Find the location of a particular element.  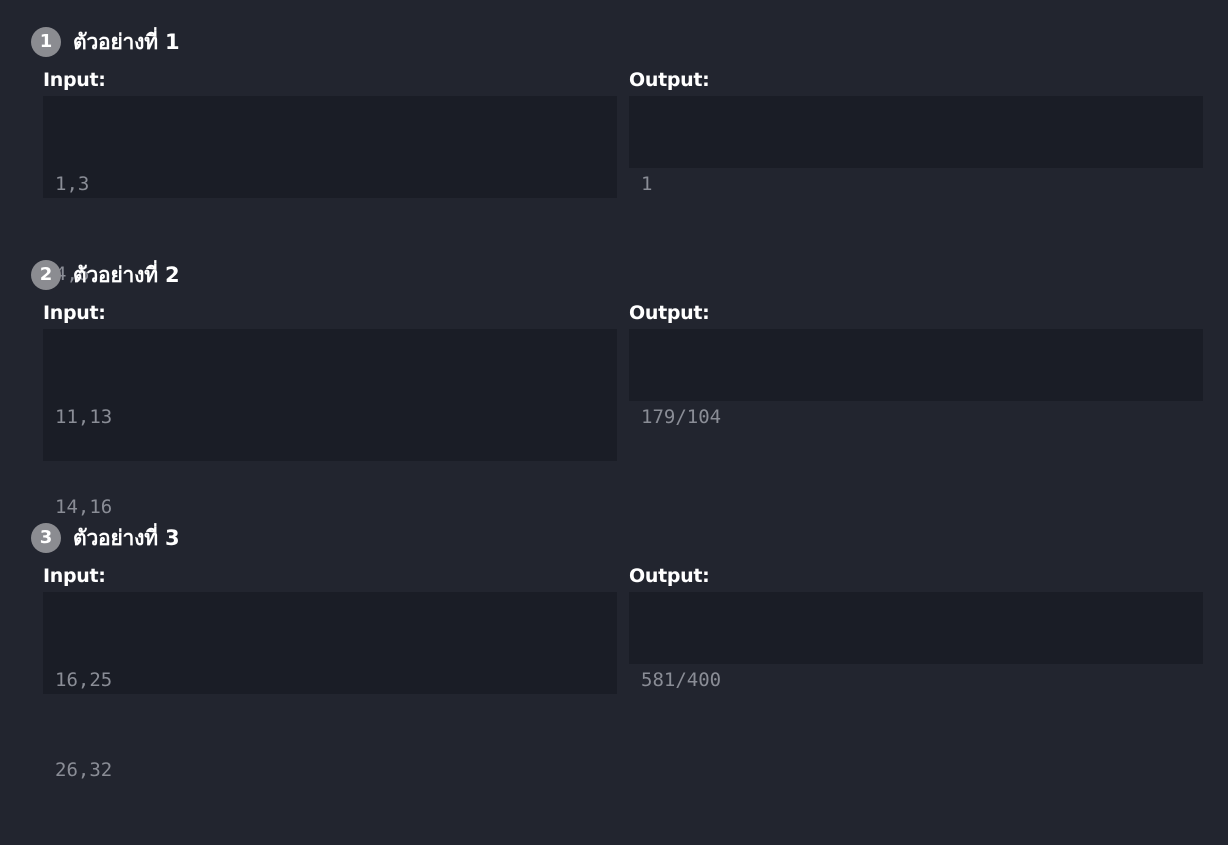

input-box: 16,25 26,32 is located at coordinates (330, 686).